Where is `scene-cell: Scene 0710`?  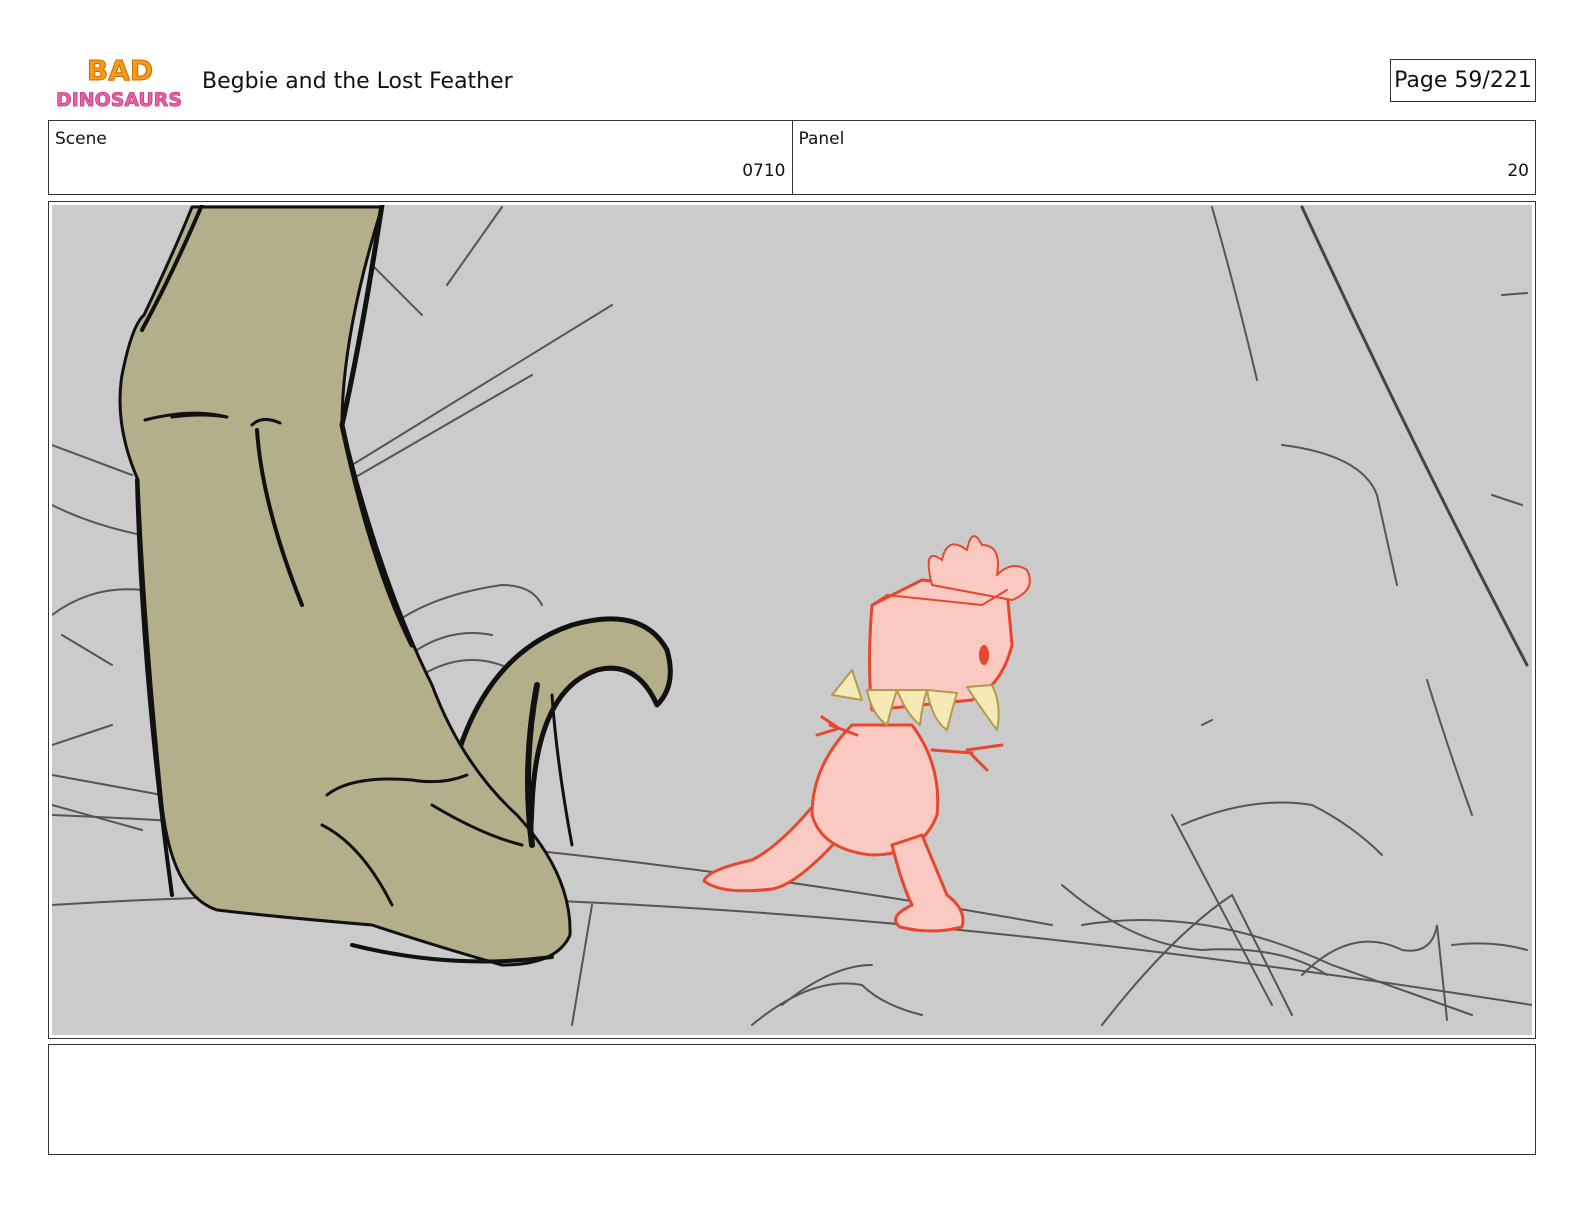
scene-cell: Scene 0710 is located at coordinates (420, 157).